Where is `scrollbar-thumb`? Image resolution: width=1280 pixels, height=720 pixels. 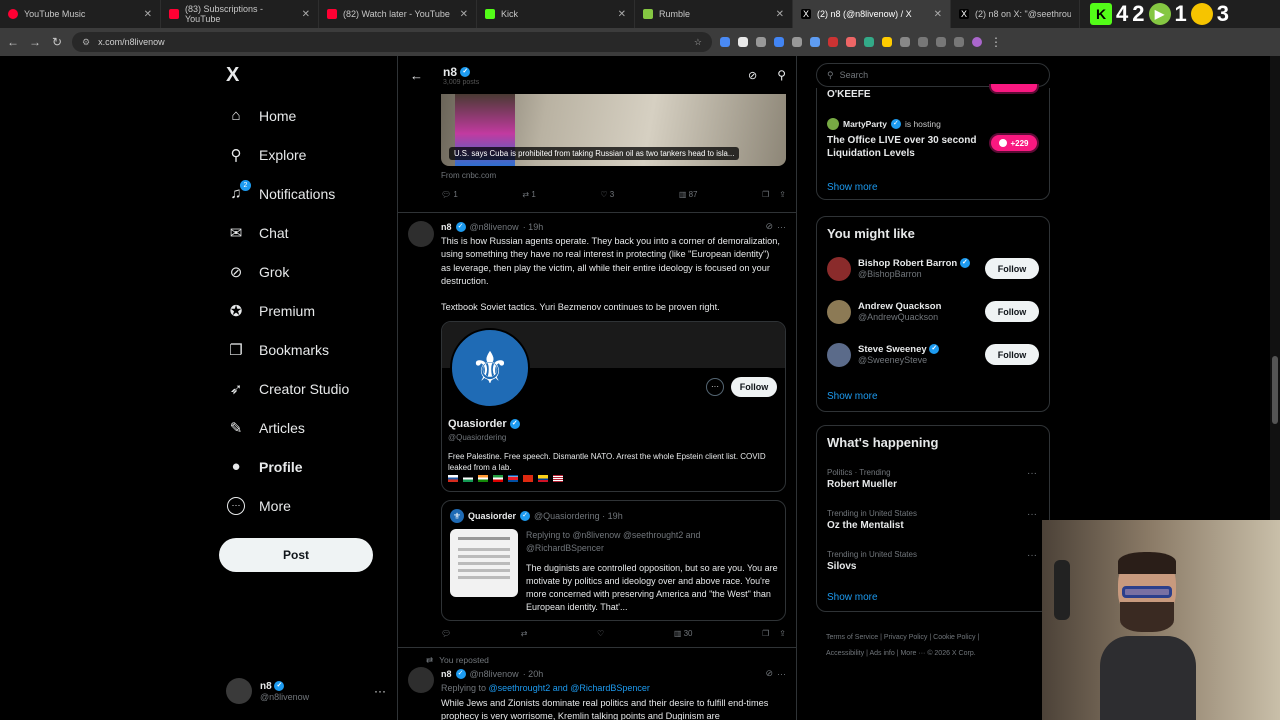 scrollbar-thumb is located at coordinates (1275, 390).